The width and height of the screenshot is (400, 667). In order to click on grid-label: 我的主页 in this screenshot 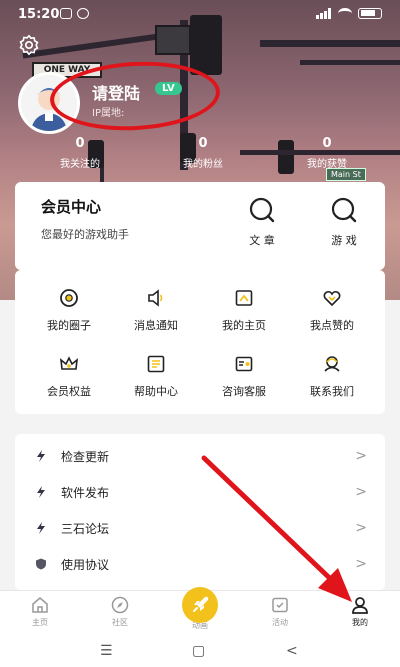, I will do `click(244, 325)`.